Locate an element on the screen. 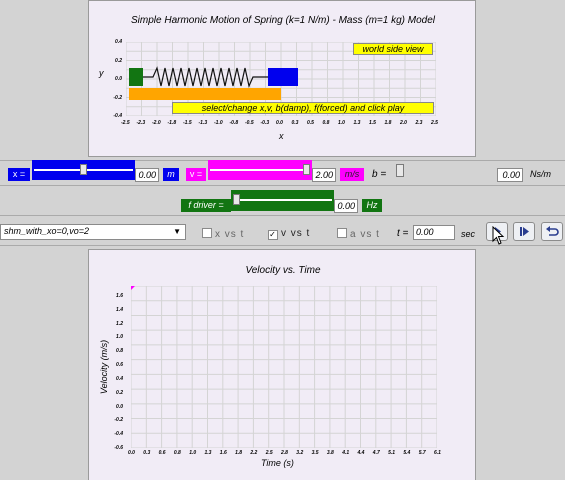 The width and height of the screenshot is (565, 480). velocity-point is located at coordinates (133, 288).